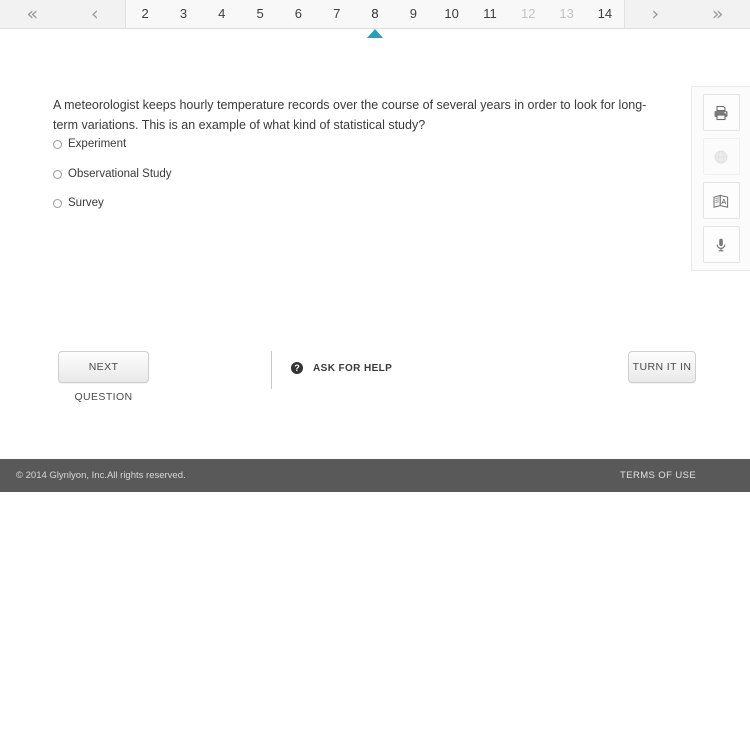 The width and height of the screenshot is (750, 750). What do you see at coordinates (86, 203) in the screenshot?
I see `answer-choice-label: Survey` at bounding box center [86, 203].